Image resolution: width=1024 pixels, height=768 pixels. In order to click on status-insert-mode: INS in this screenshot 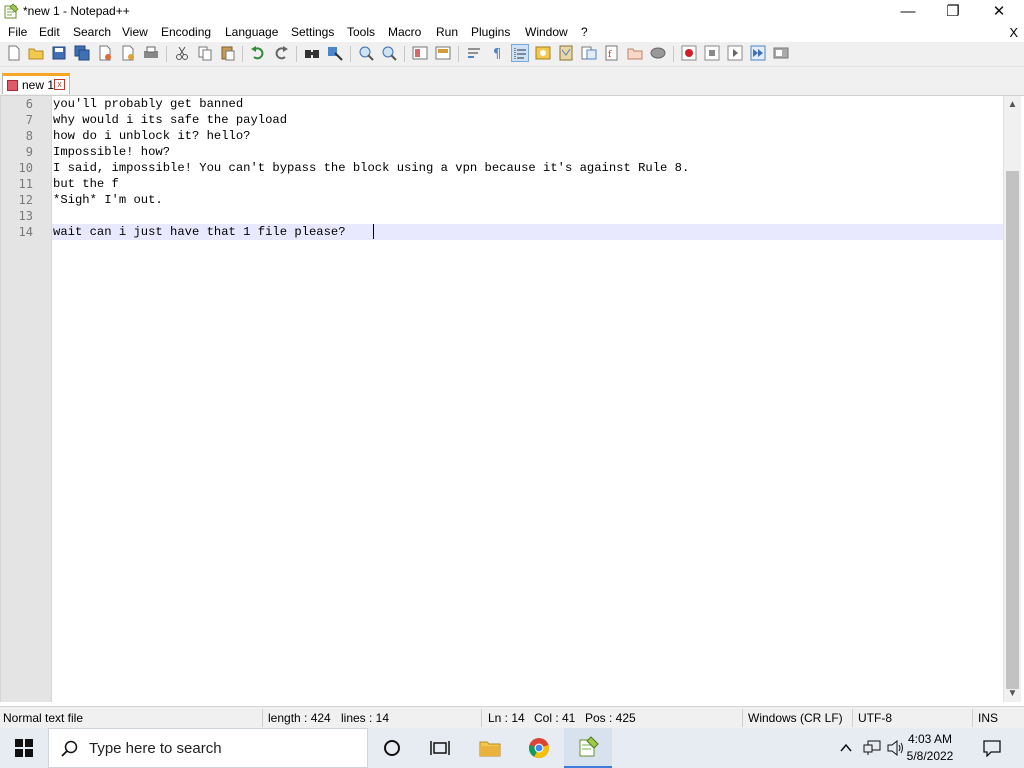, I will do `click(988, 718)`.